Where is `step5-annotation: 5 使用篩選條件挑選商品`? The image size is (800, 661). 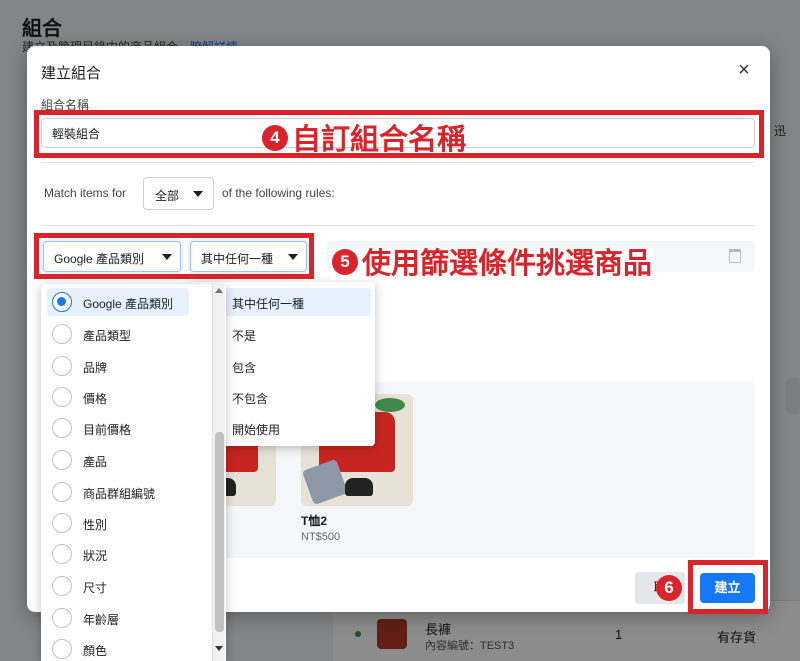
step5-annotation: 5 使用篩選條件挑選商品 is located at coordinates (492, 261).